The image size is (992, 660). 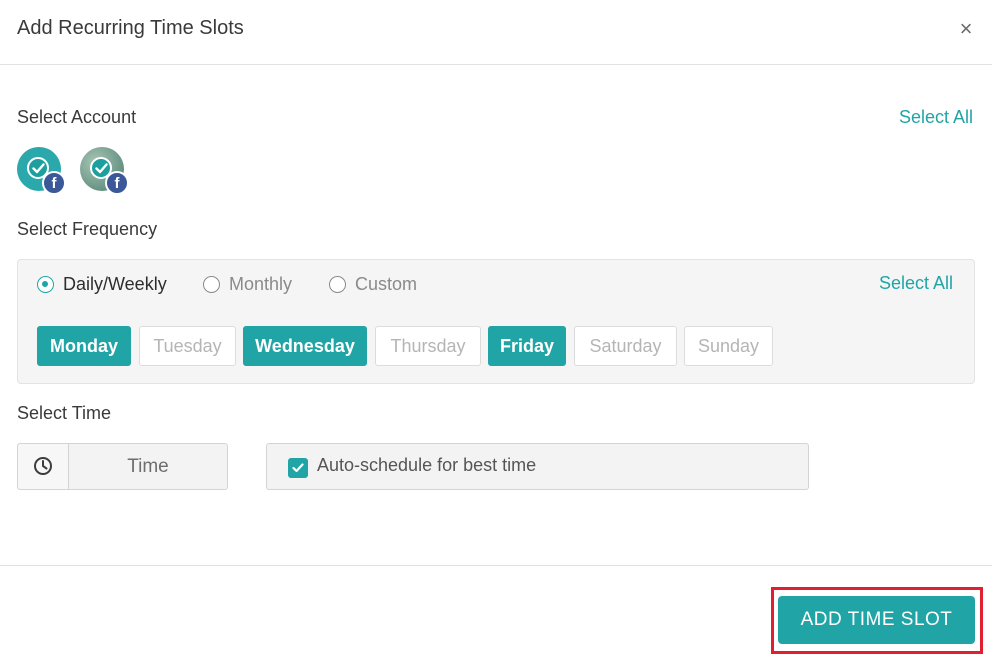 What do you see at coordinates (427, 465) in the screenshot?
I see `auto-schedule-label: Auto-schedule for best time` at bounding box center [427, 465].